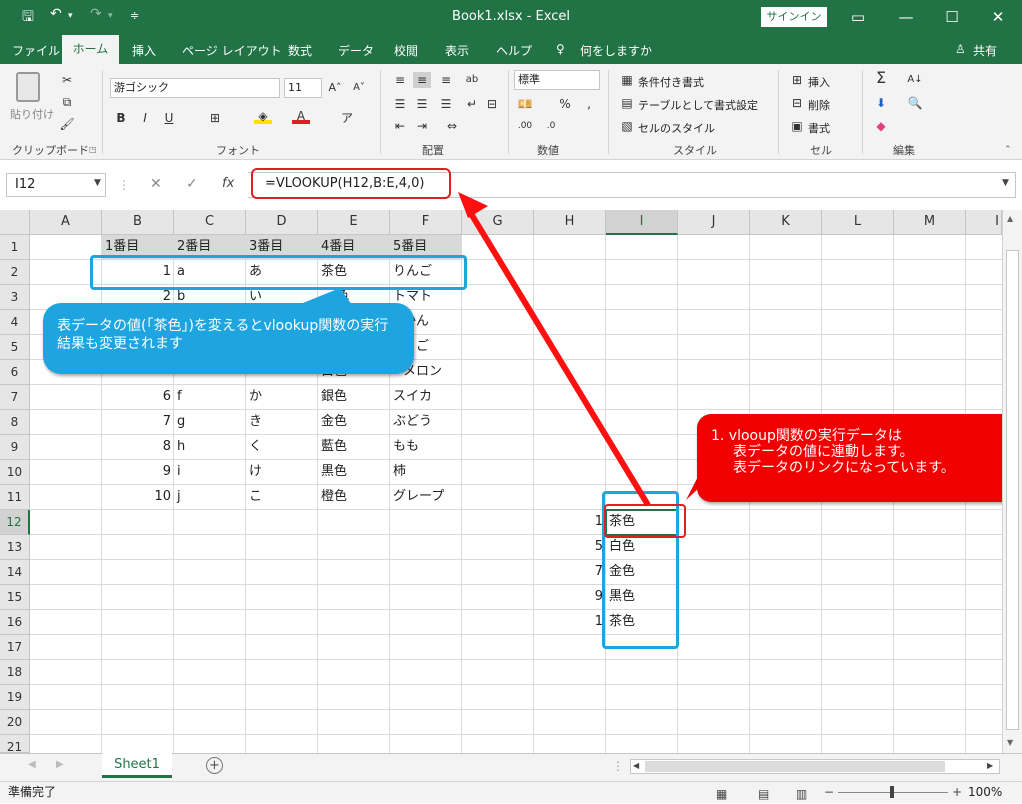 Image resolution: width=1022 pixels, height=804 pixels. What do you see at coordinates (1010, 742) in the screenshot?
I see `scroll-down-icon: ▼` at bounding box center [1010, 742].